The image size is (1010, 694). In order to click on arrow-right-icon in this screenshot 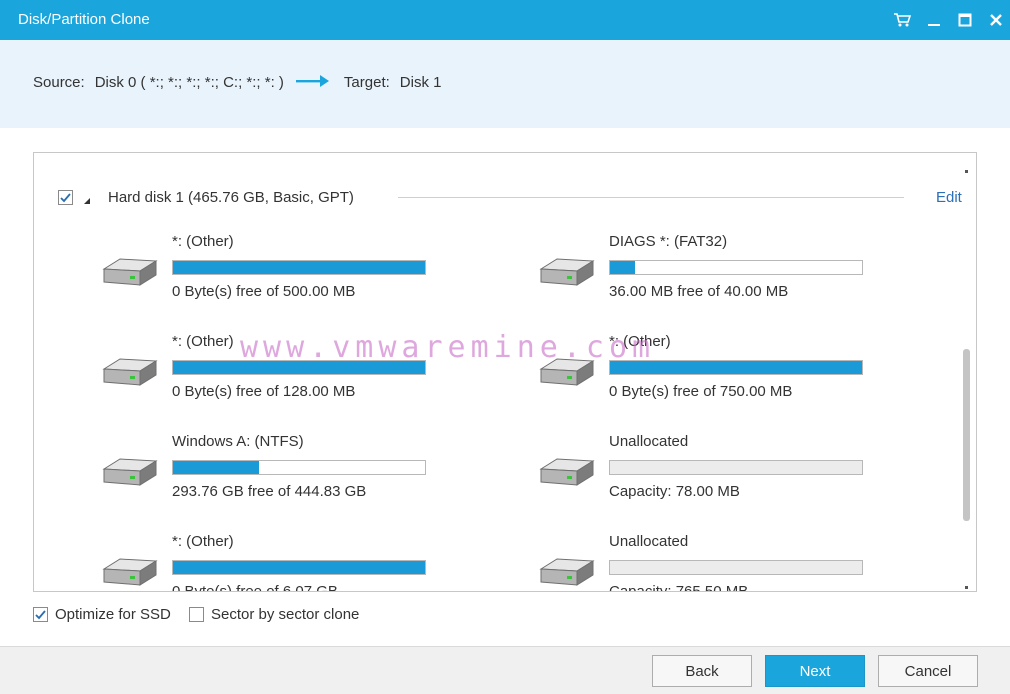, I will do `click(312, 82)`.